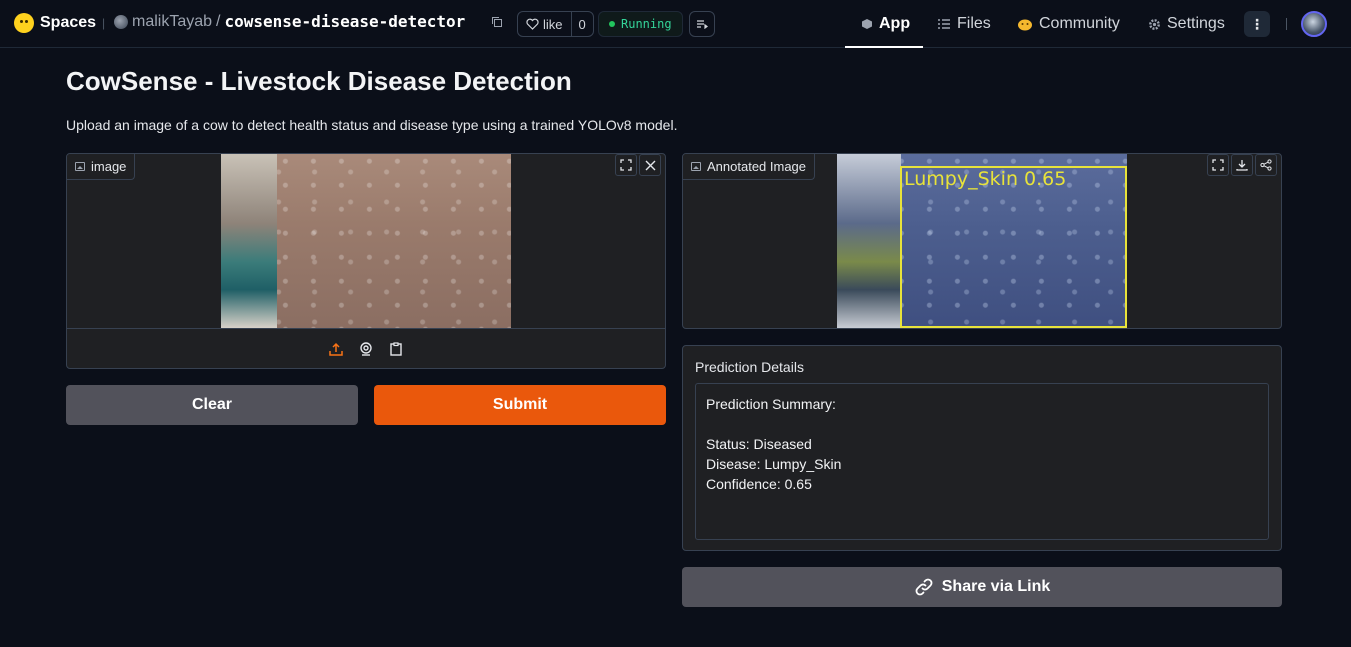 Image resolution: width=1351 pixels, height=647 pixels. I want to click on clipboard-icon, so click(396, 349).